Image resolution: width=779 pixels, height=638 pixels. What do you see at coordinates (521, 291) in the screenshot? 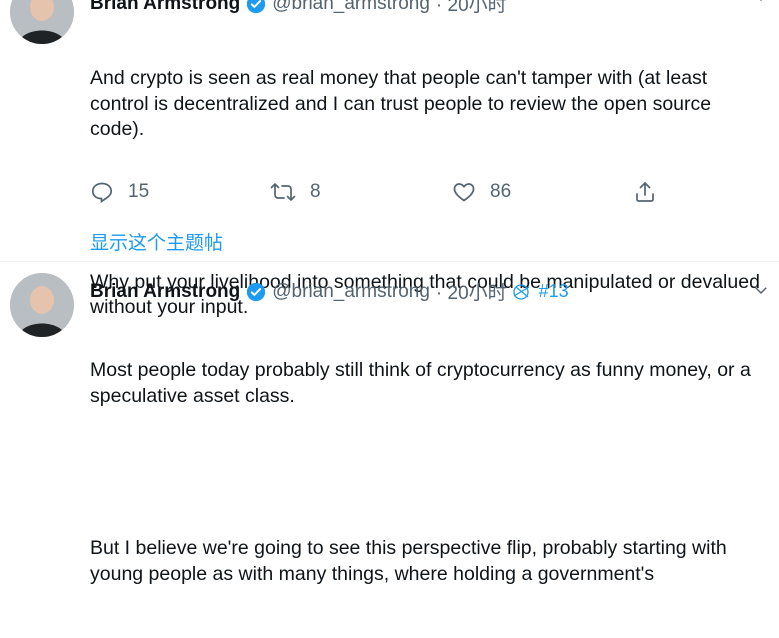
I see `tag-icon` at bounding box center [521, 291].